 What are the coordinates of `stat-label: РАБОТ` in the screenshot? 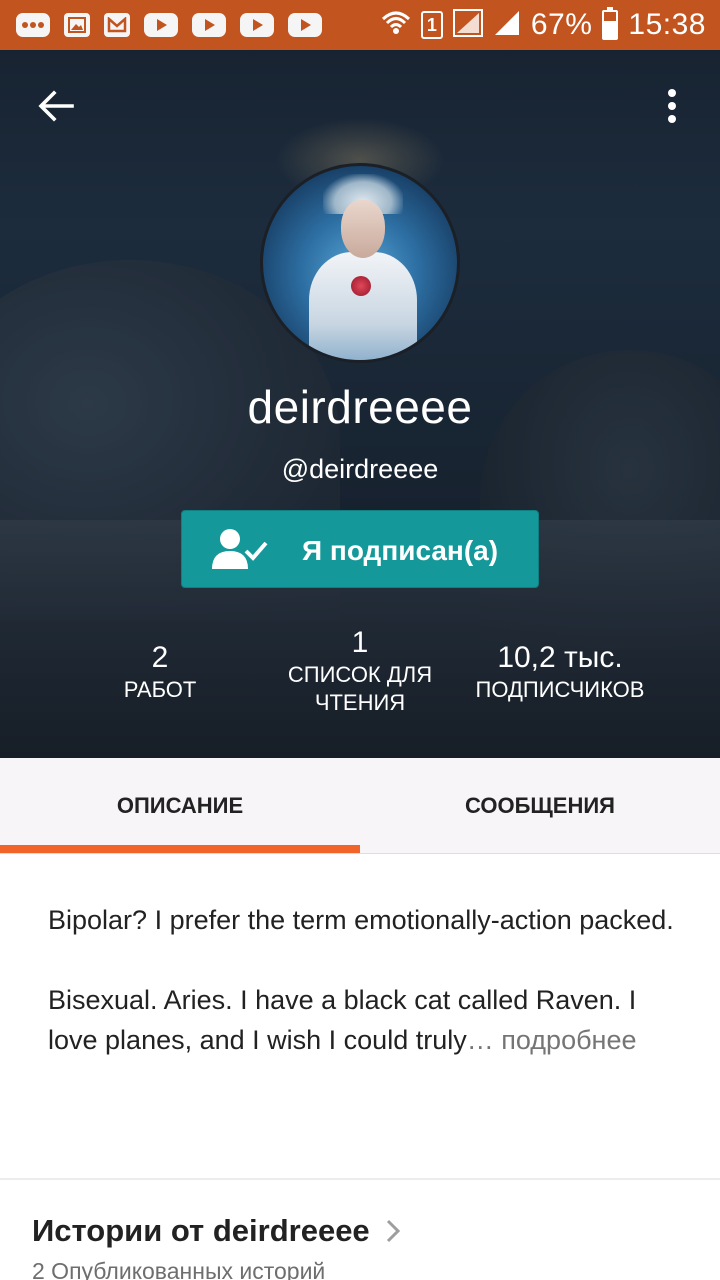 It's located at (160, 689).